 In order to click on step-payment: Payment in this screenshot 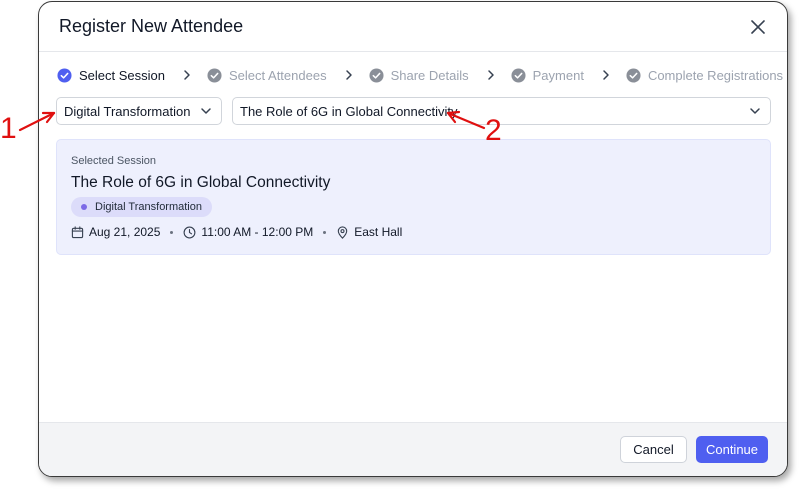, I will do `click(547, 75)`.